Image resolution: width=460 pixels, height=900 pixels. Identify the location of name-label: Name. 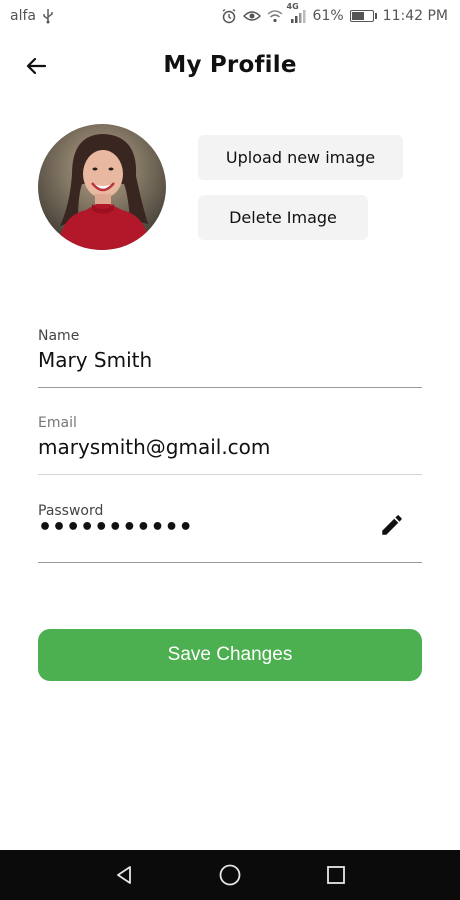
(59, 336).